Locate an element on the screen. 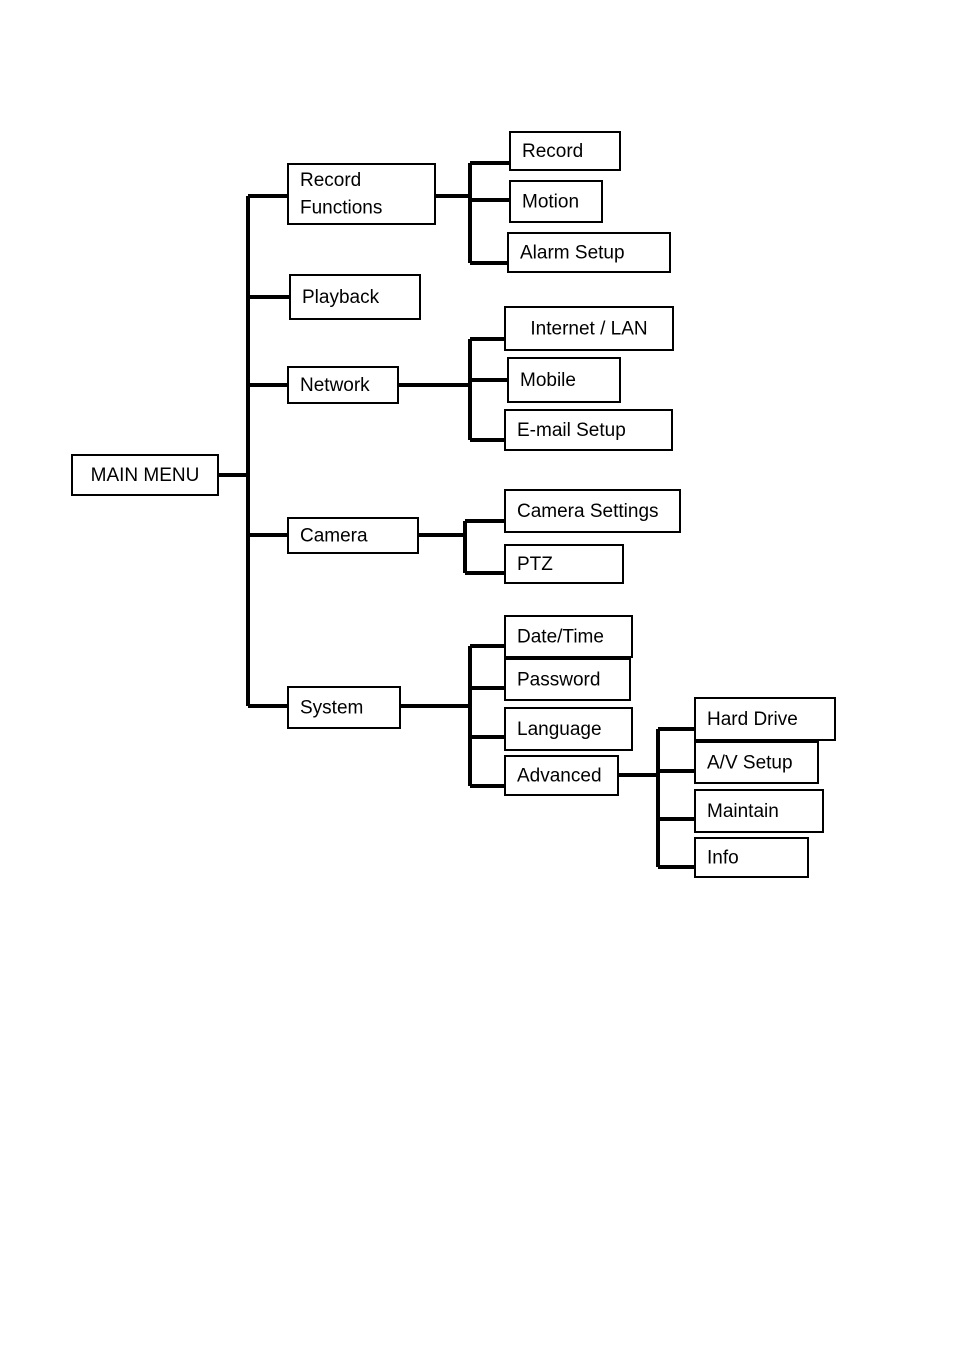  node-label-record: Record is located at coordinates (552, 151).